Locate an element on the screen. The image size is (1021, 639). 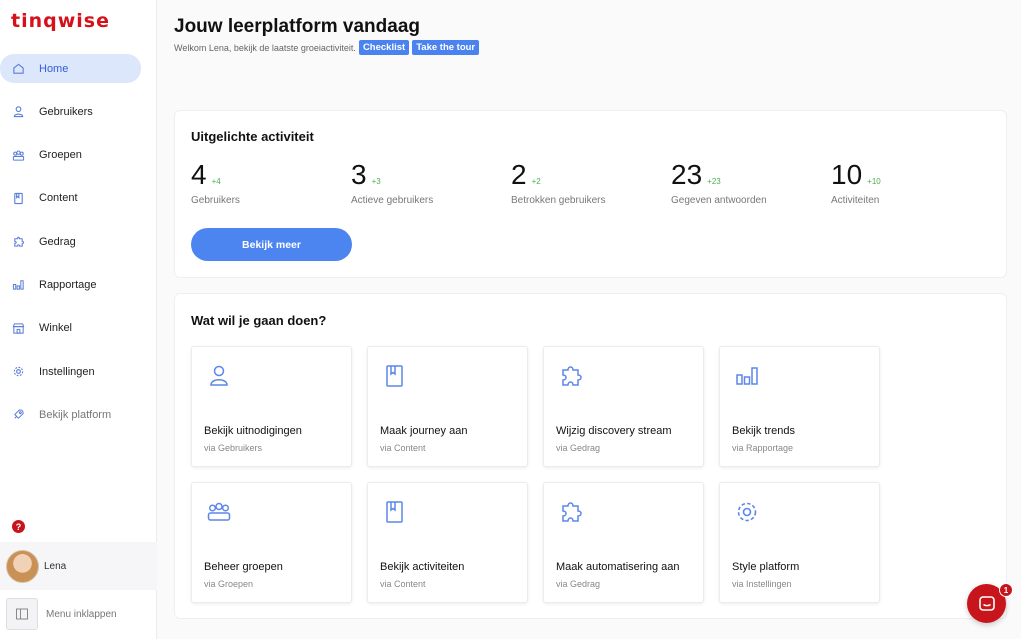
sidebar-item-gebruikers: Gebruikers is located at coordinates (70, 111).